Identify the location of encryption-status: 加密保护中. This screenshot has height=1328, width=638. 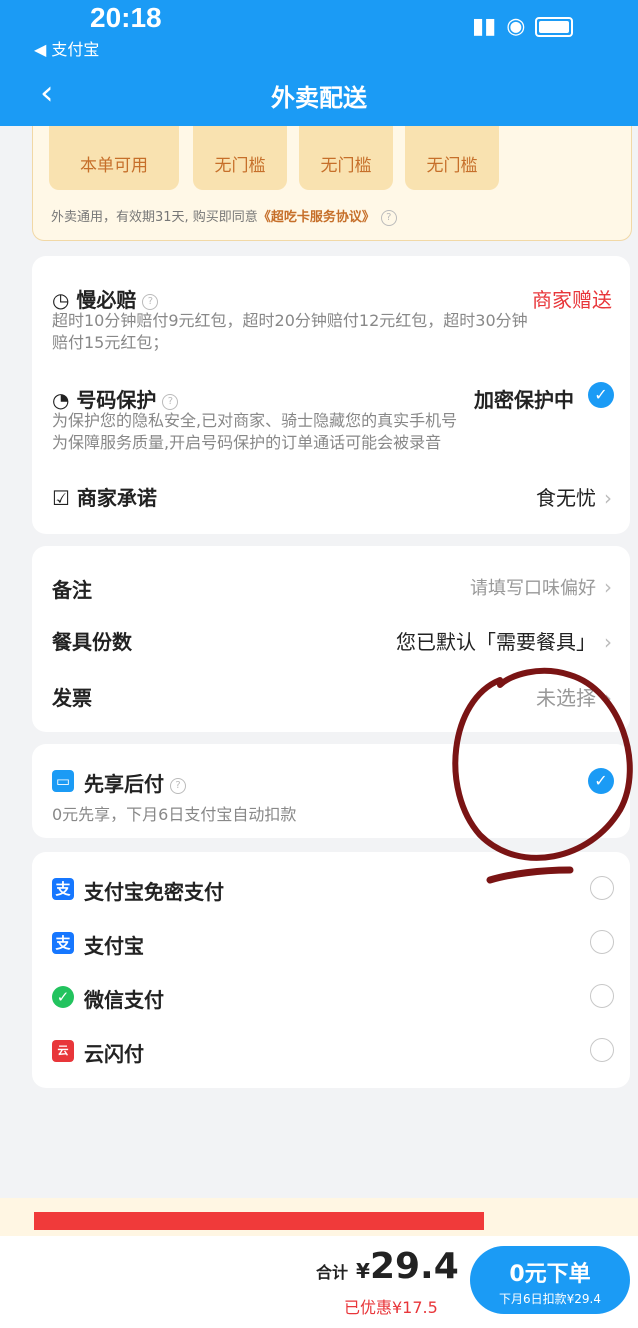
(524, 400).